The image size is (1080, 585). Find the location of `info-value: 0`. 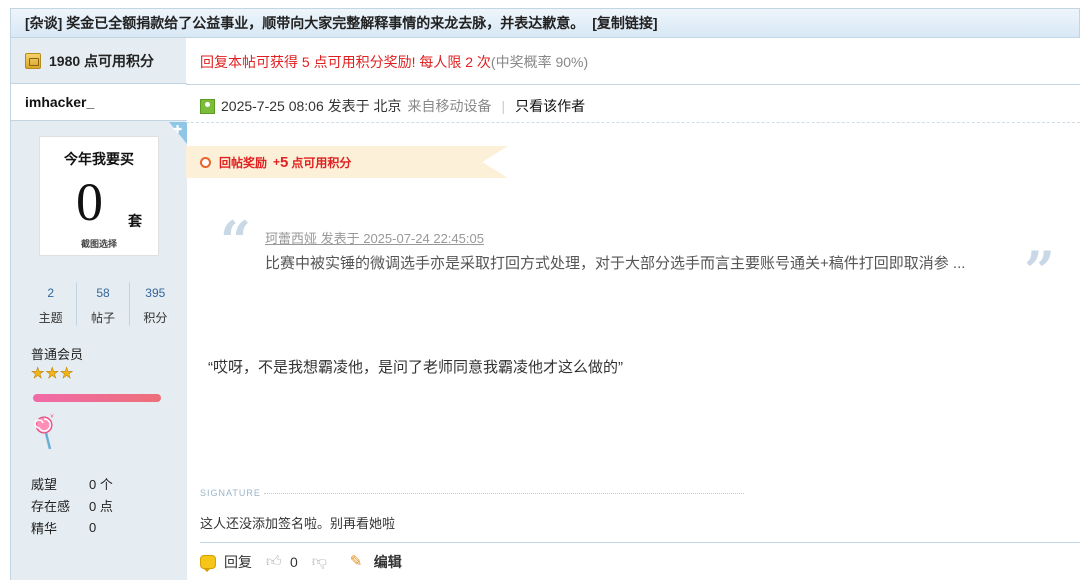

info-value: 0 is located at coordinates (93, 527).